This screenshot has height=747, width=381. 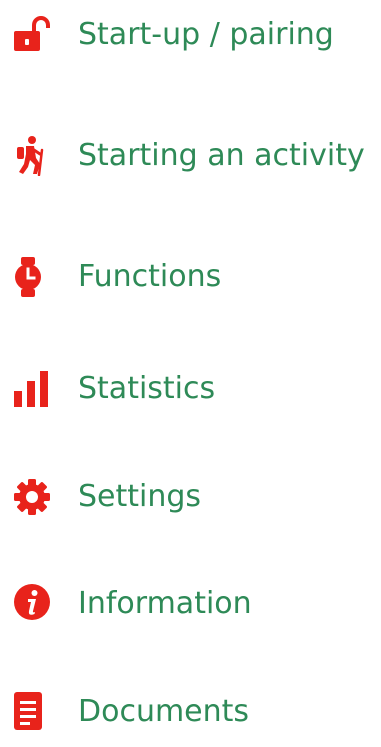 What do you see at coordinates (32, 712) in the screenshot?
I see `document-icon` at bounding box center [32, 712].